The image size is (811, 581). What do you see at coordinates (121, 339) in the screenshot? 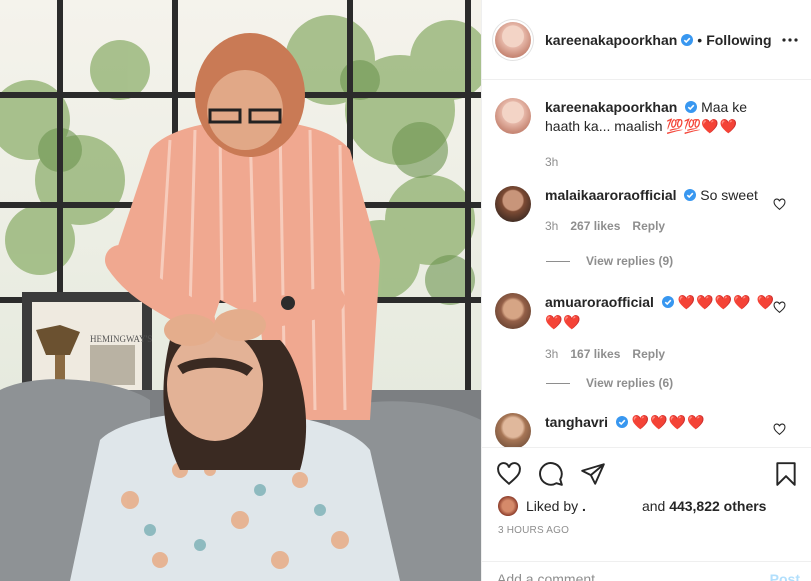
I see `svg-text: HEMINGWAY'S` at bounding box center [121, 339].